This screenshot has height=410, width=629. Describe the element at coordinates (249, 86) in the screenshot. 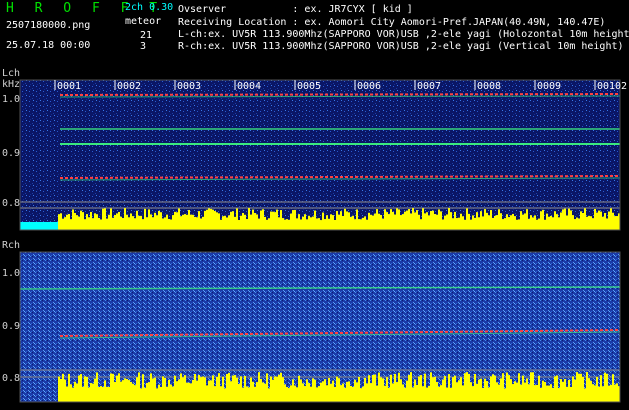

I see `minute-marker: 0004` at that location.